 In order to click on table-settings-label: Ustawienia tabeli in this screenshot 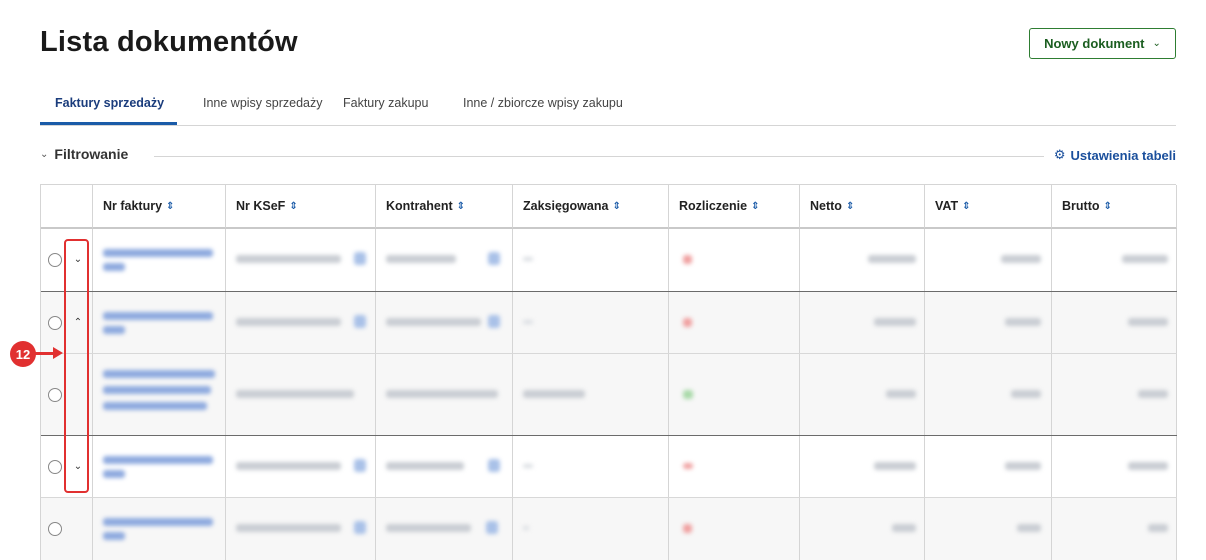, I will do `click(1123, 155)`.